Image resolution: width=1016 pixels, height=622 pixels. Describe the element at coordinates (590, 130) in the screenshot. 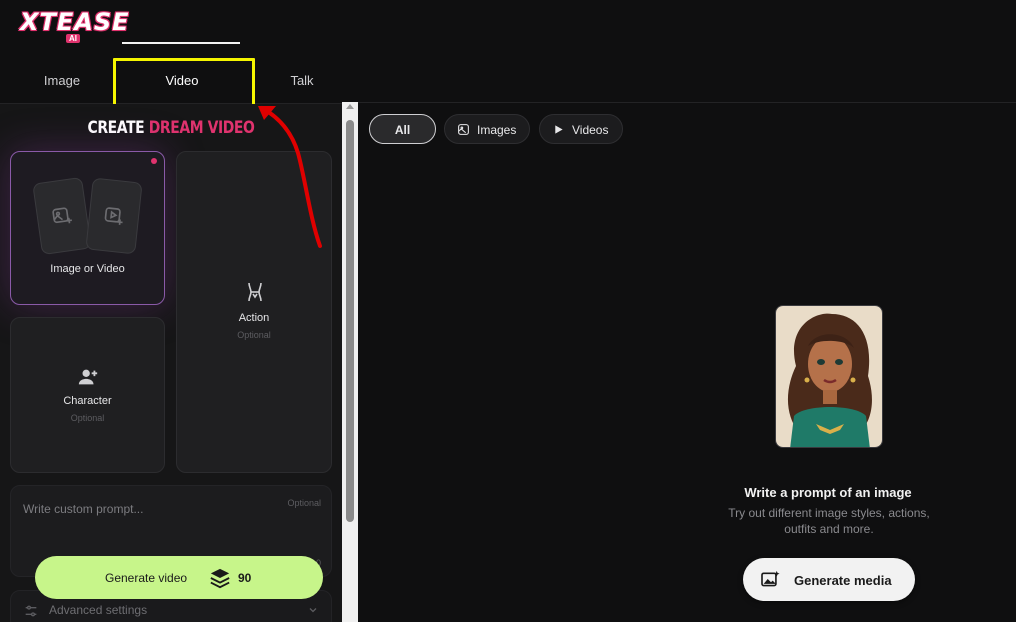

I see `filter-videos-label: Videos` at that location.